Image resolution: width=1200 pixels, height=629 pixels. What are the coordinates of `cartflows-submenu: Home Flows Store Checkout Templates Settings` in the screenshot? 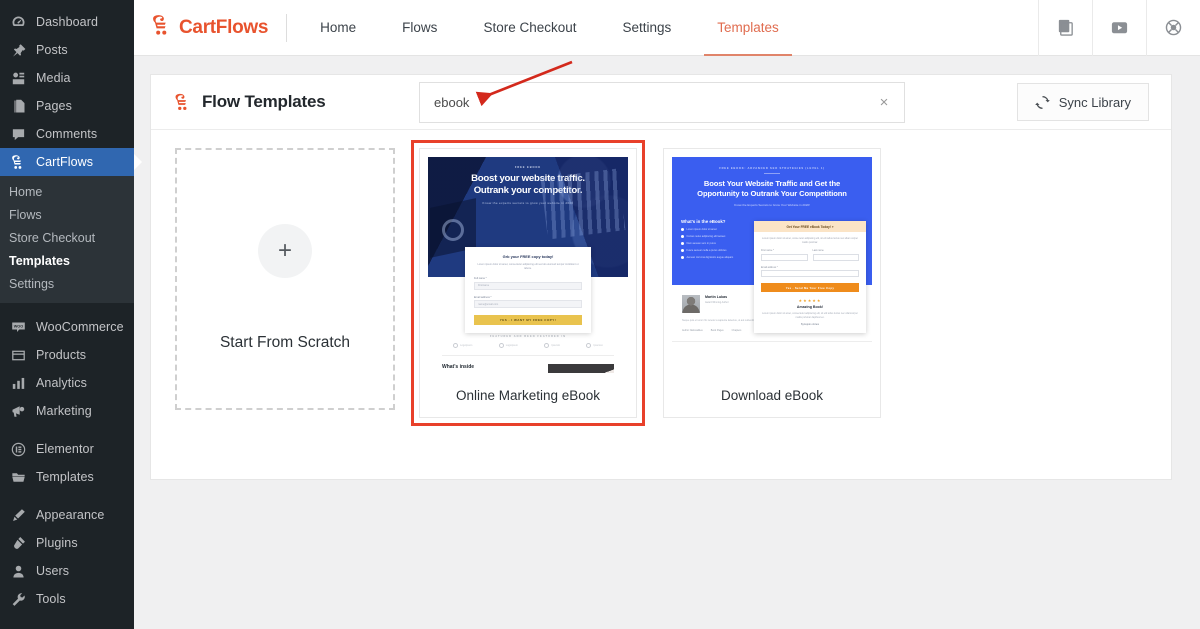 It's located at (67, 239).